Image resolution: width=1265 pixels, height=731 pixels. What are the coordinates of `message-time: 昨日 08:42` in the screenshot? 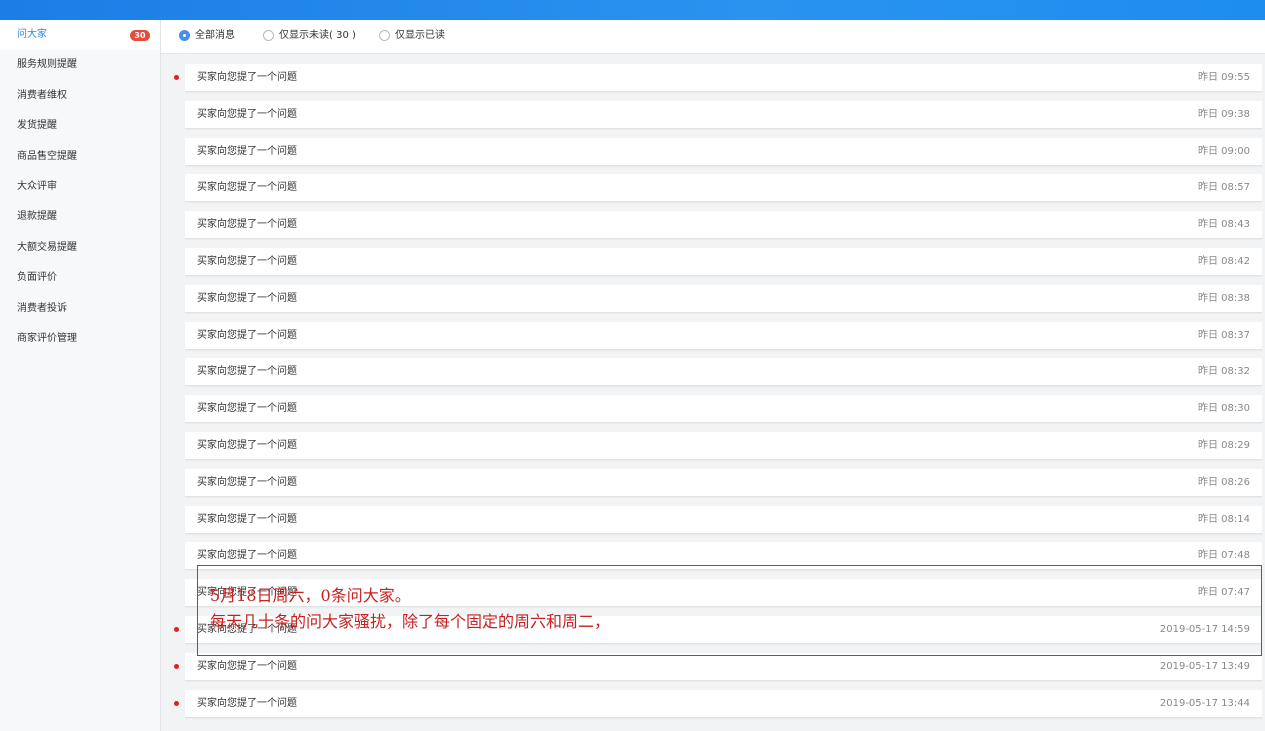 It's located at (1224, 261).